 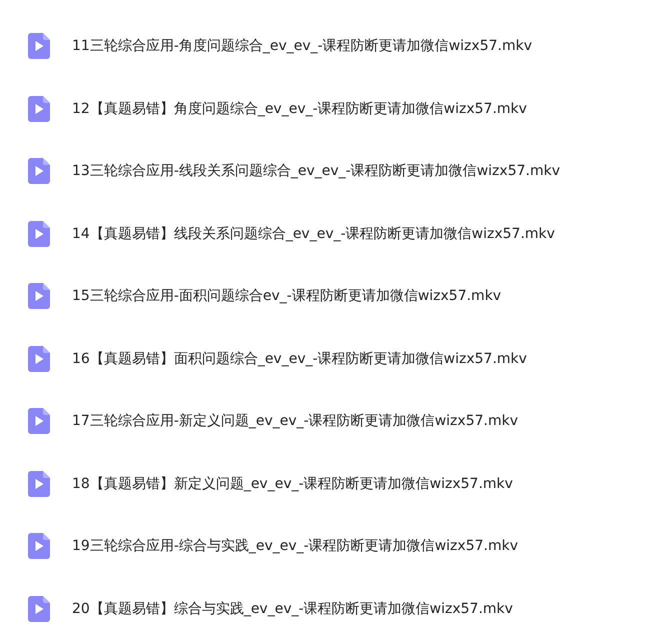 I want to click on file-name: 19三轮综合应用-综合与实践_ev_ev_-课程防断更请加微信wizx57.mkv, so click(x=295, y=546).